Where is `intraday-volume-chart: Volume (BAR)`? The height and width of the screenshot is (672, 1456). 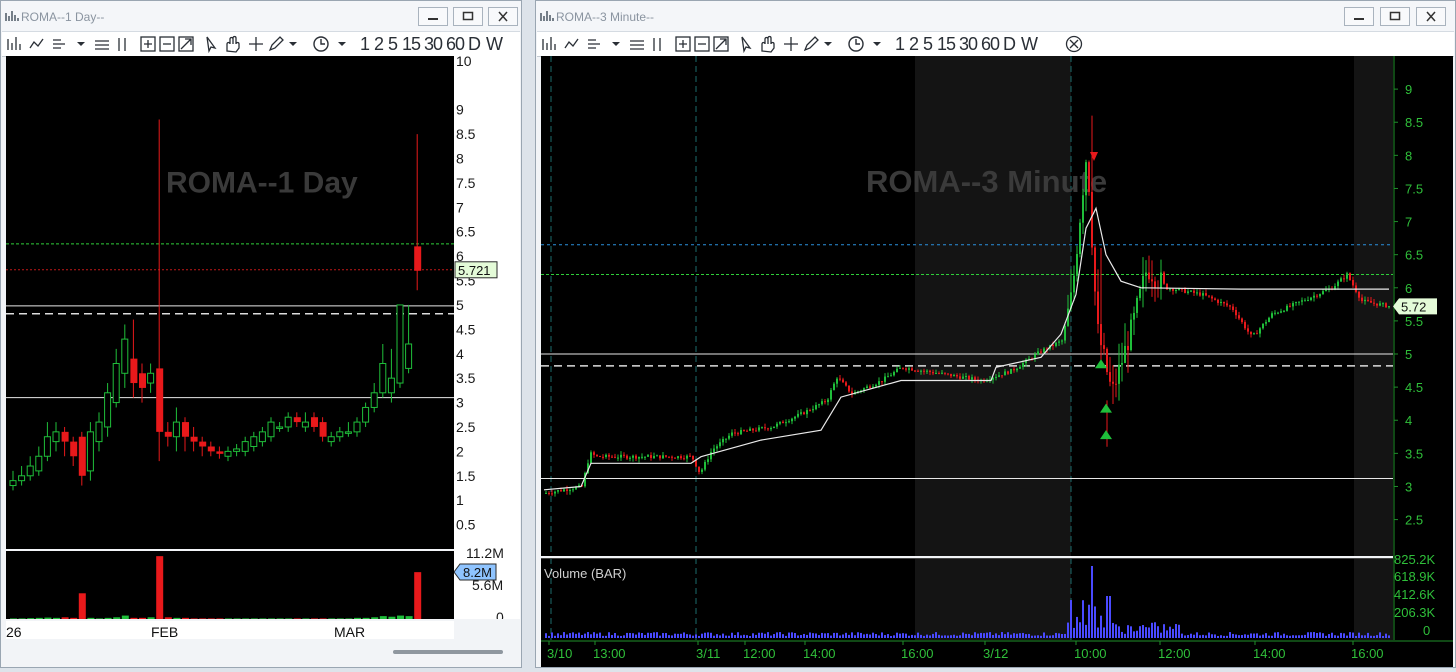
intraday-volume-chart: Volume (BAR) is located at coordinates (967, 599).